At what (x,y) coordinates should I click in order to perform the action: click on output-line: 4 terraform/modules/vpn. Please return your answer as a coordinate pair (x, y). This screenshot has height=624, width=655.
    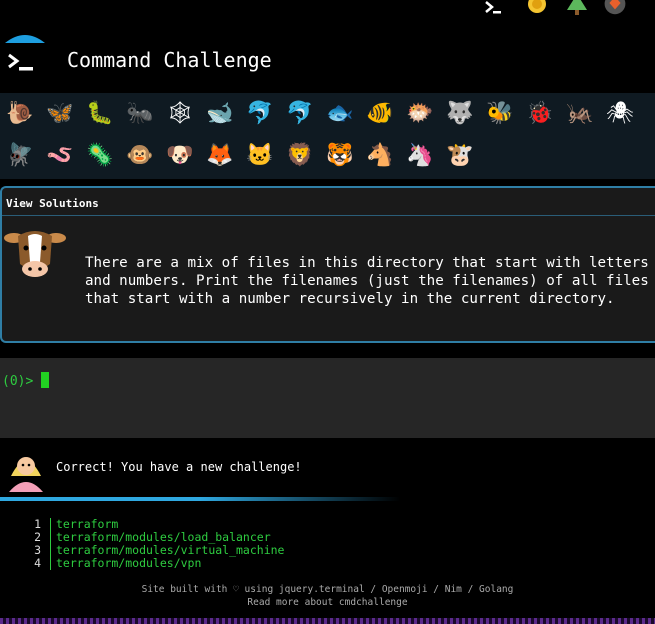
    Looking at the image, I should click on (327, 563).